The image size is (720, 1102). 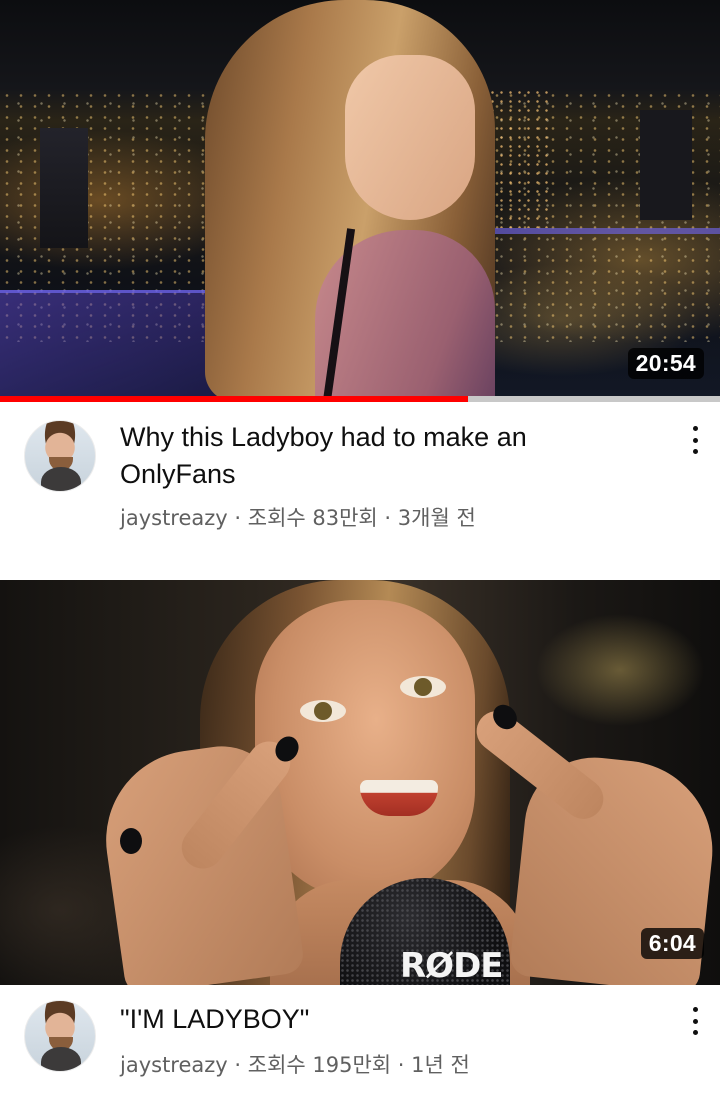 I want to click on upload-age: 1년 전, so click(x=440, y=1065).